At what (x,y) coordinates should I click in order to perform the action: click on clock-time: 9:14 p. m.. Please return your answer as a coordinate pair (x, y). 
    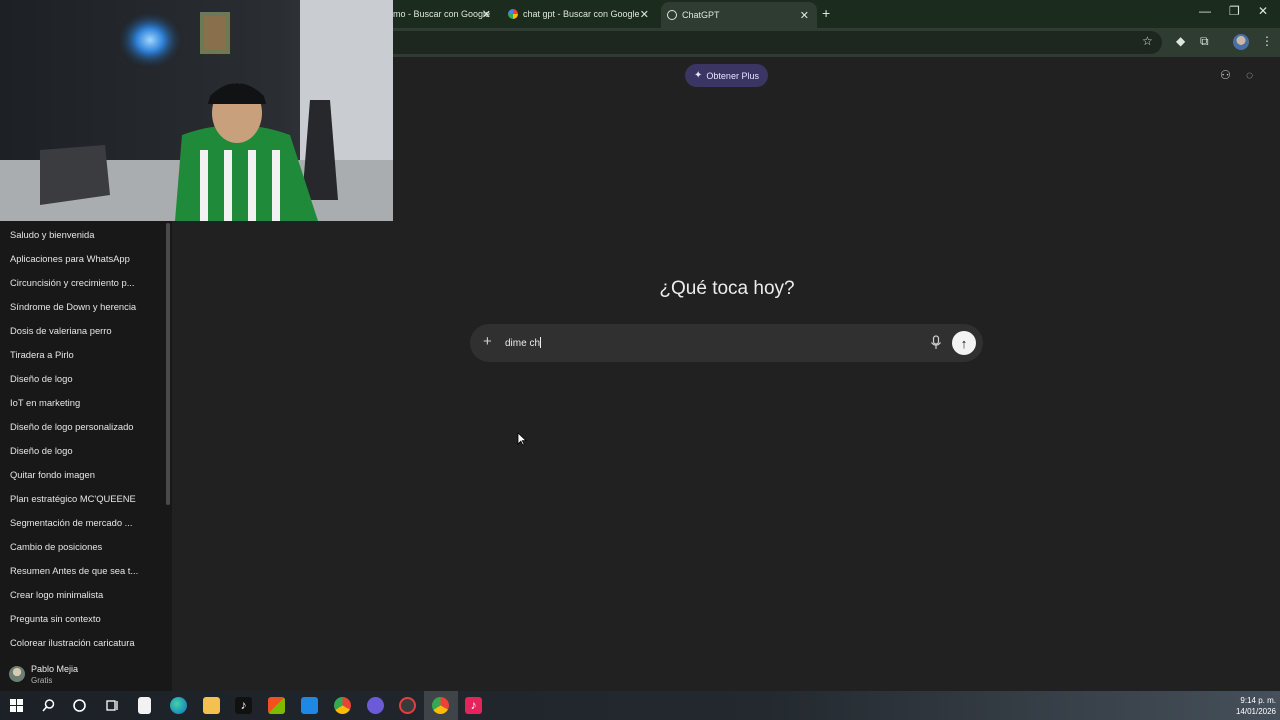
    Looking at the image, I should click on (1258, 700).